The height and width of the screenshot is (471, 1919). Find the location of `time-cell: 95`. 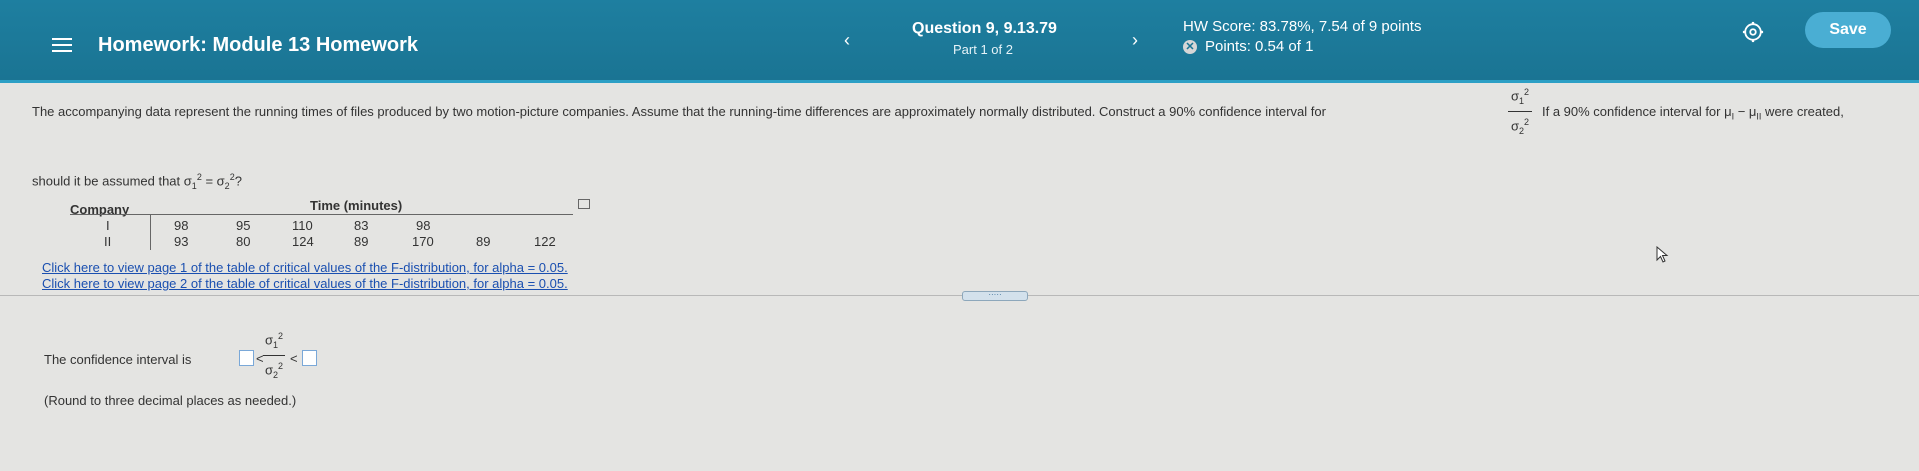

time-cell: 95 is located at coordinates (243, 225).